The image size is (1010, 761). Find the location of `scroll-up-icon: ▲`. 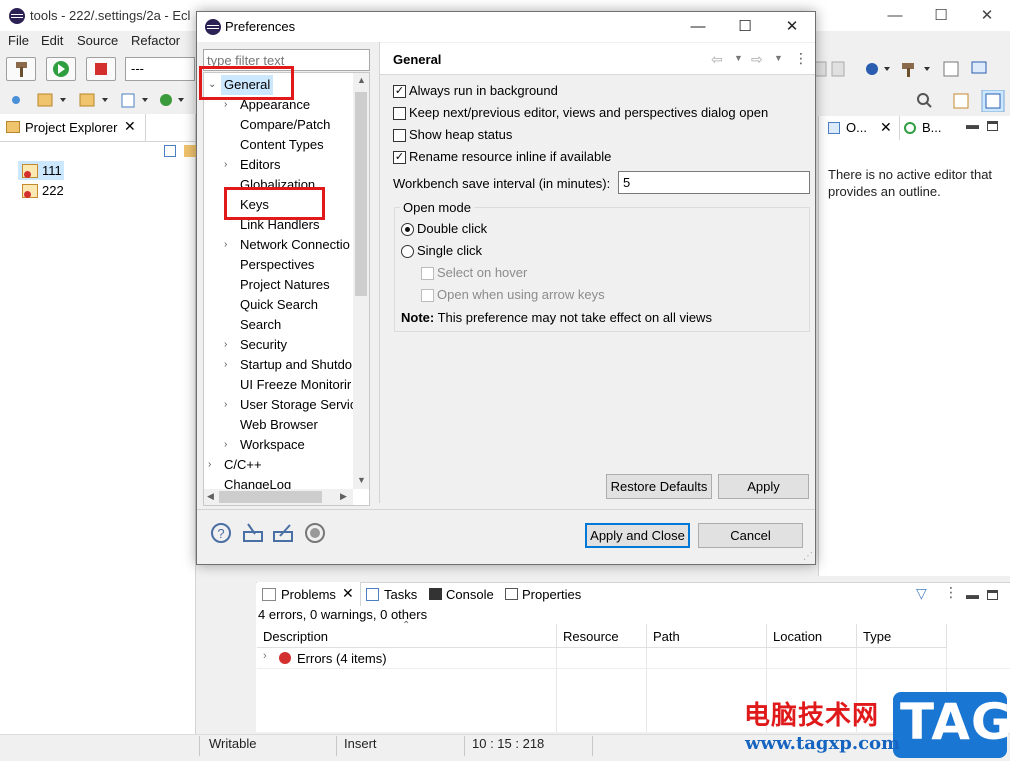

scroll-up-icon: ▲ is located at coordinates (361, 80).